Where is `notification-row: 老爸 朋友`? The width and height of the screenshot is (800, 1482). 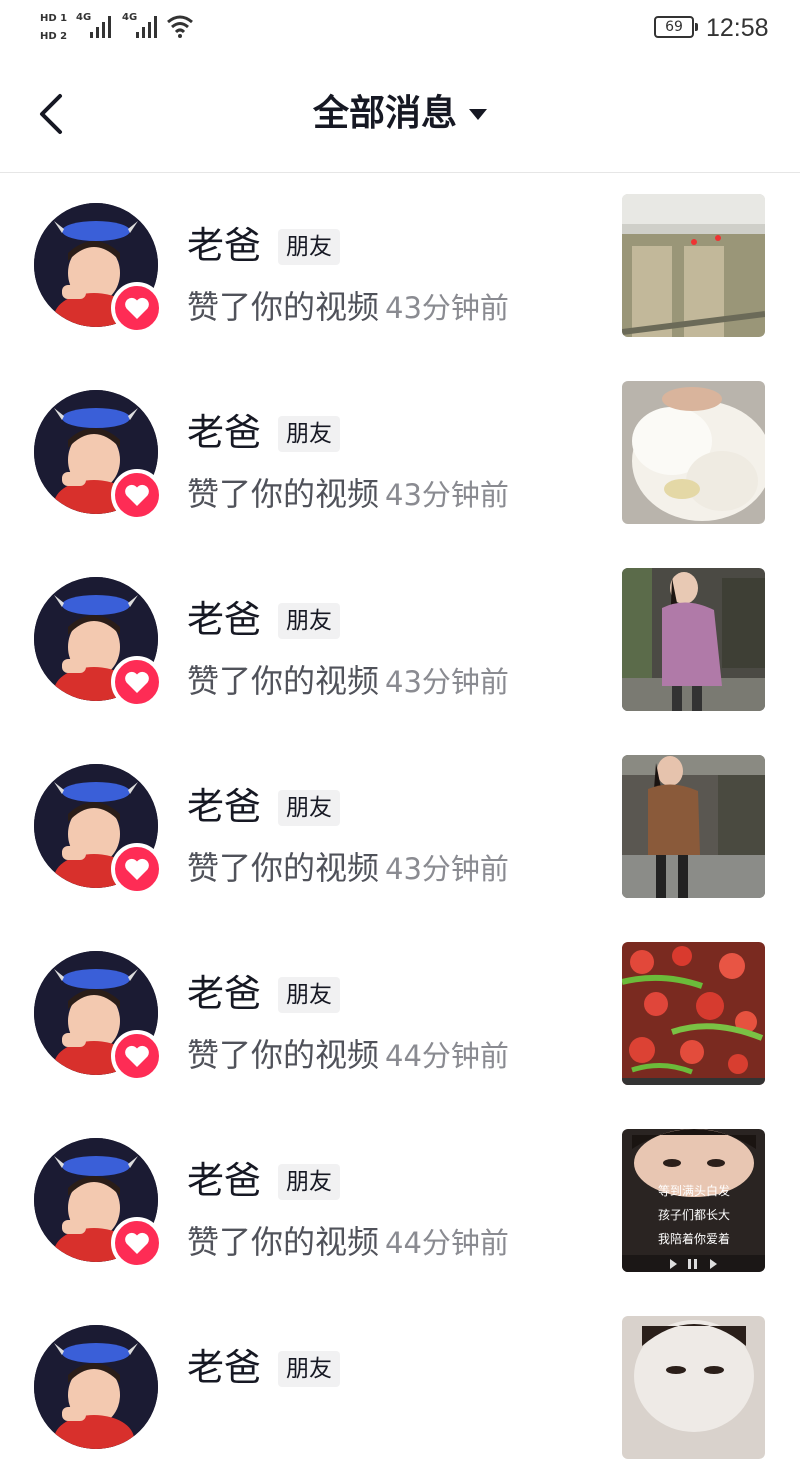
notification-row: 老爸 朋友 is located at coordinates (400, 1388).